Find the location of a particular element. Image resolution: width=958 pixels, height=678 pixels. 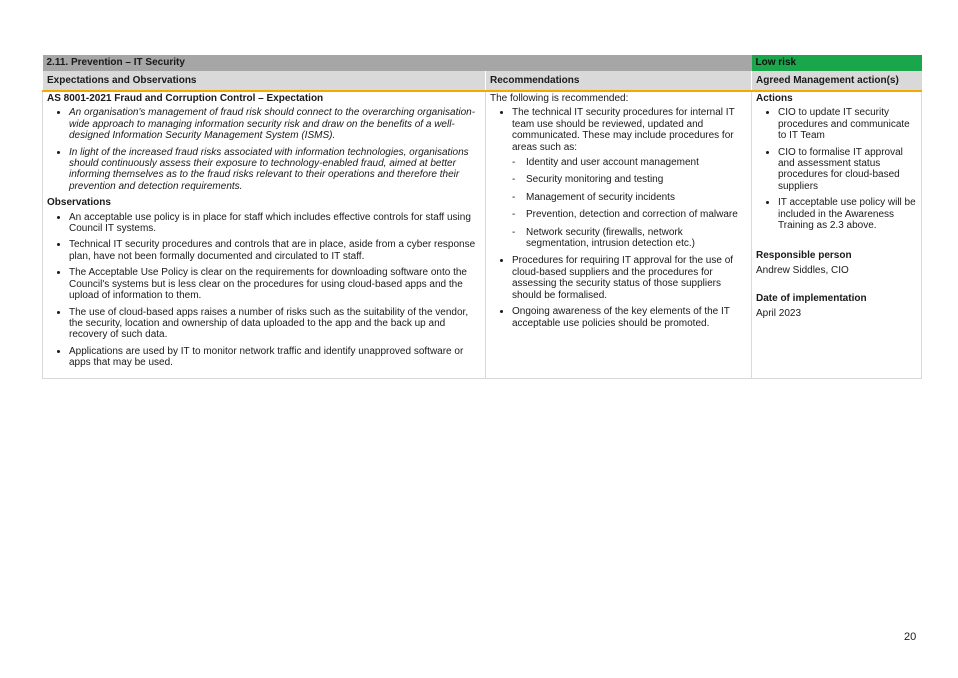

section-title-row: 2.11. Prevention – IT Security Low risk is located at coordinates (482, 63).